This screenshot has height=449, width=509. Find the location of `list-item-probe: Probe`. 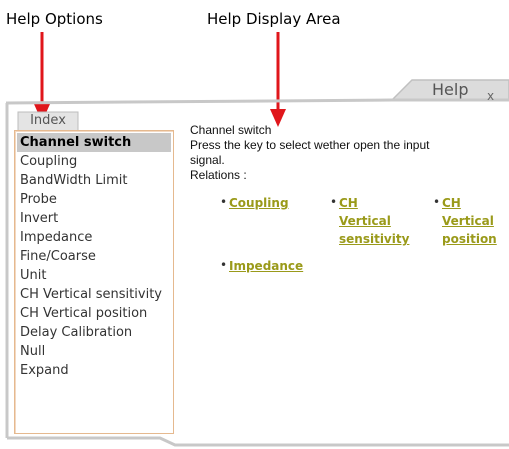

list-item-probe: Probe is located at coordinates (94, 199).